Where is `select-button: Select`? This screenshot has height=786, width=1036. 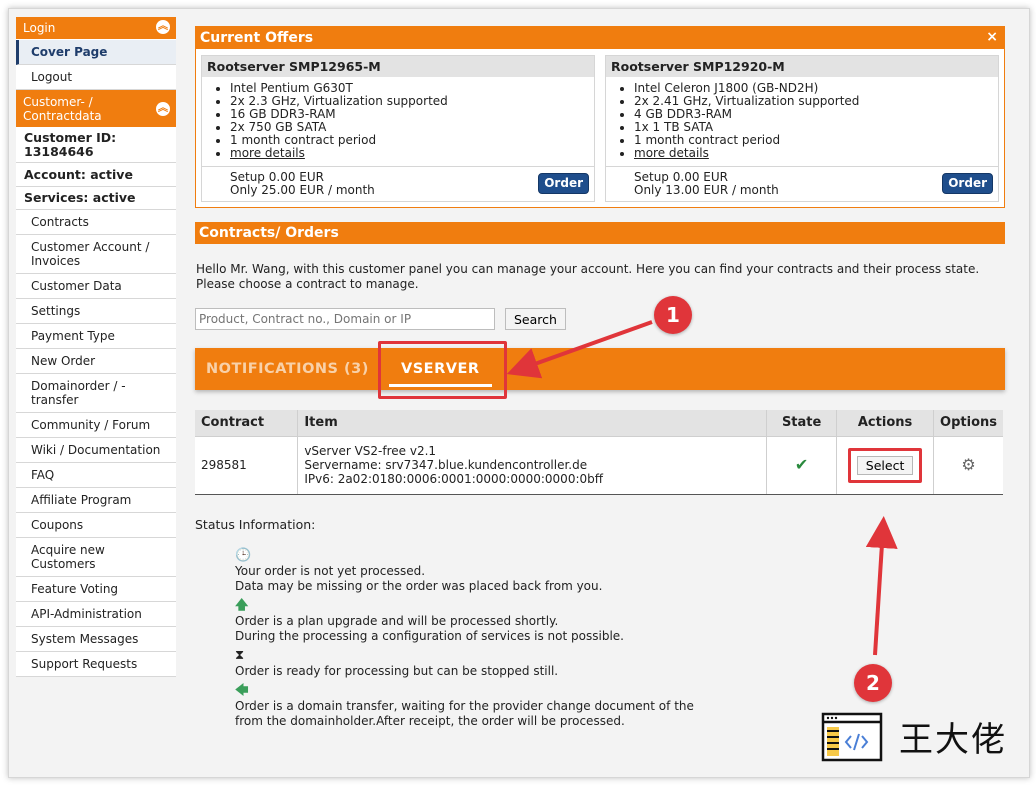 select-button: Select is located at coordinates (885, 465).